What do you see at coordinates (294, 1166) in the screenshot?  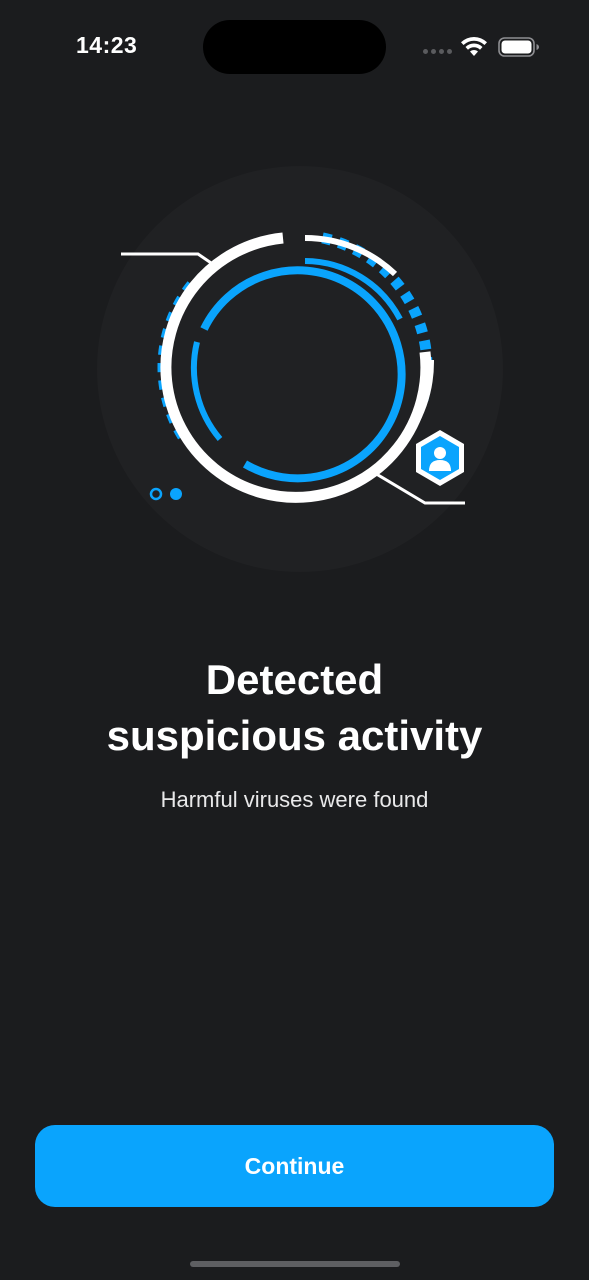 I see `continue-button: Continue` at bounding box center [294, 1166].